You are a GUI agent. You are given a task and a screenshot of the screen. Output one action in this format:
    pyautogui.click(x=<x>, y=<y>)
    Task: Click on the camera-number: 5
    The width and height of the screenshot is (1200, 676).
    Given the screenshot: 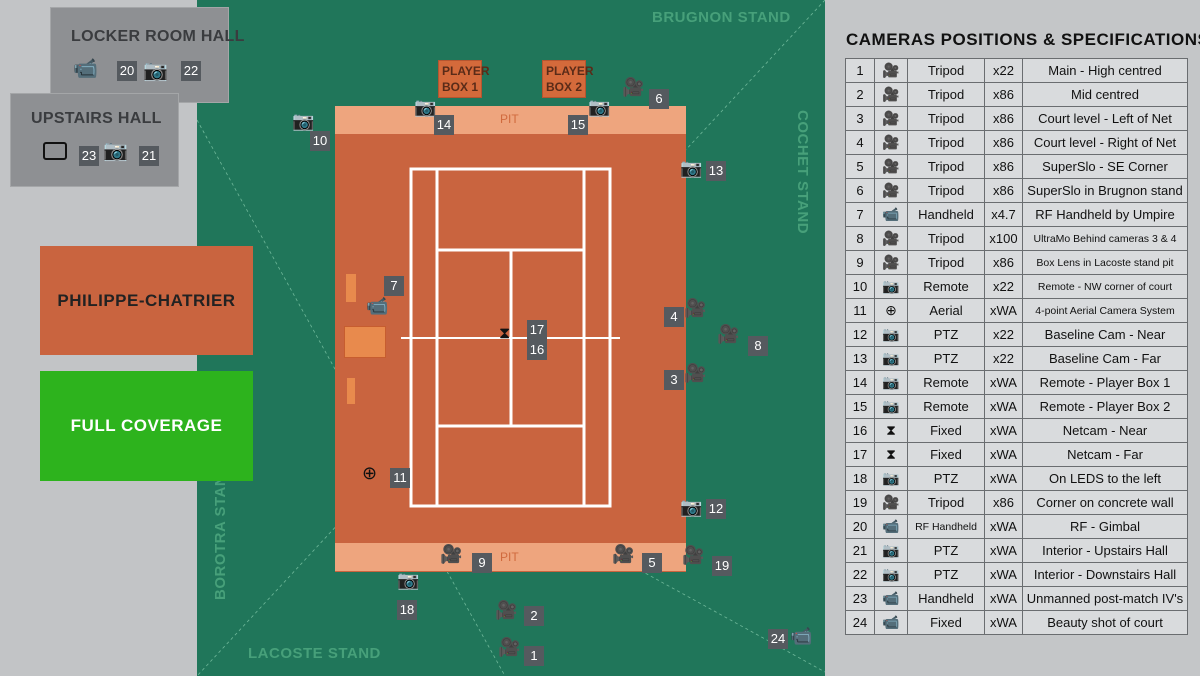 What is the action you would take?
    pyautogui.click(x=860, y=166)
    